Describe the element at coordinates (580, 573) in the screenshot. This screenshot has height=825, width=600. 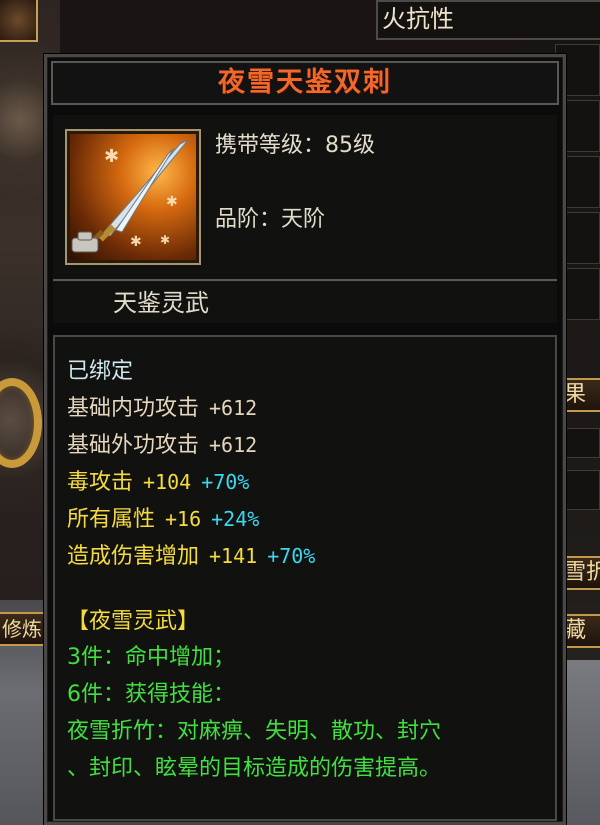
I see `right-tab-label: 雪折` at that location.